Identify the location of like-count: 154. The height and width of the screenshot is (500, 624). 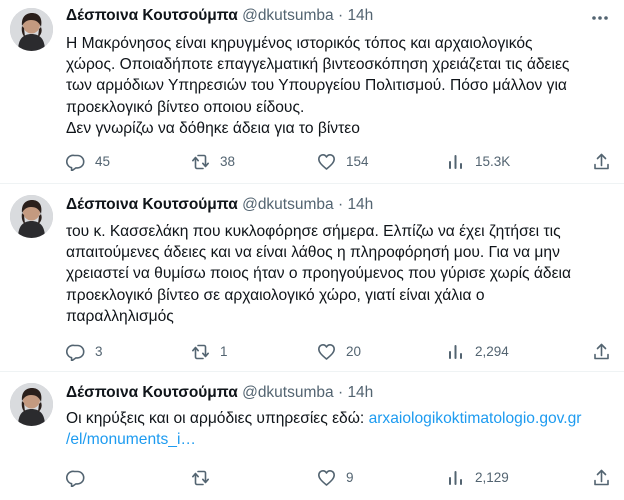
(357, 161).